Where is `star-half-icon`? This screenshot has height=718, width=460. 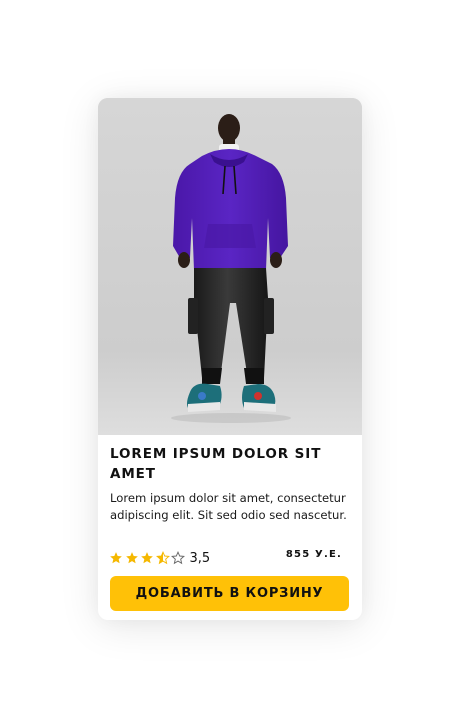
star-half-icon is located at coordinates (162, 558).